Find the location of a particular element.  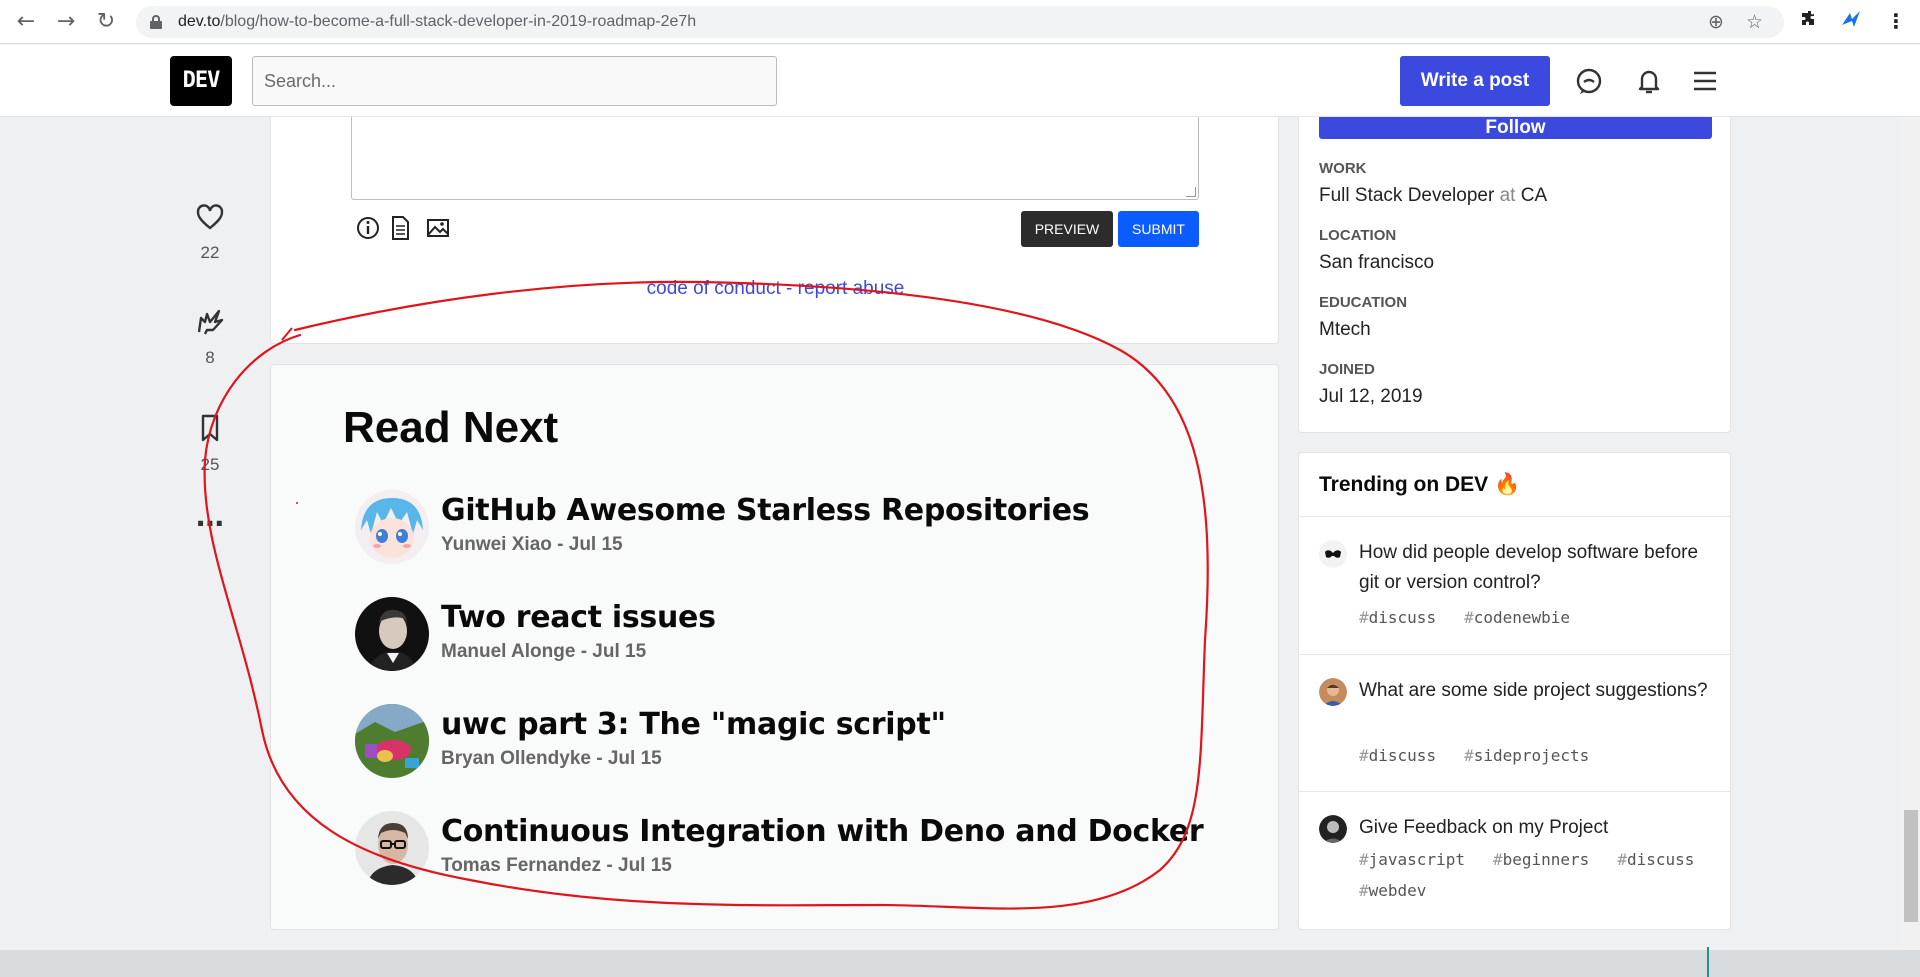

comment-footer-links: code of conduct - report abuse is located at coordinates (775, 289).